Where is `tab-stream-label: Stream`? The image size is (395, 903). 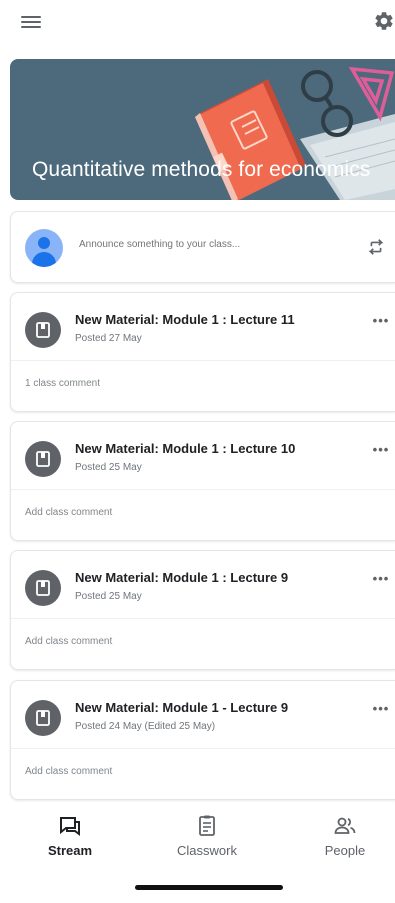 tab-stream-label: Stream is located at coordinates (70, 850).